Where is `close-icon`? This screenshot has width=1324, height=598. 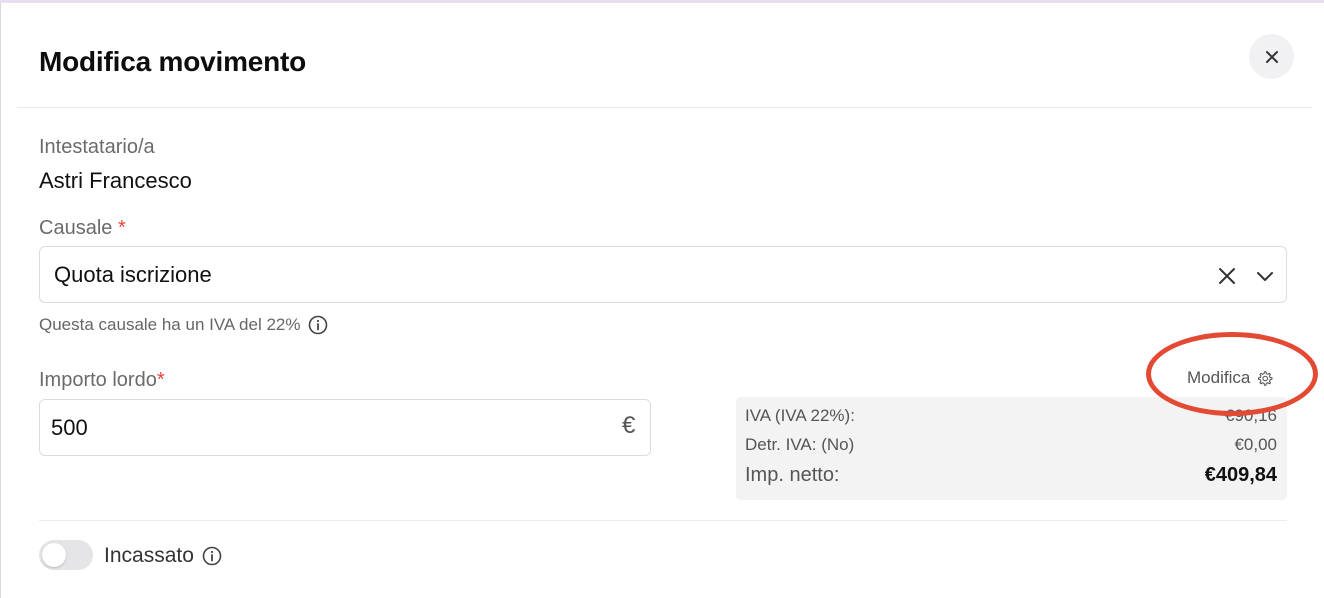 close-icon is located at coordinates (1271, 56).